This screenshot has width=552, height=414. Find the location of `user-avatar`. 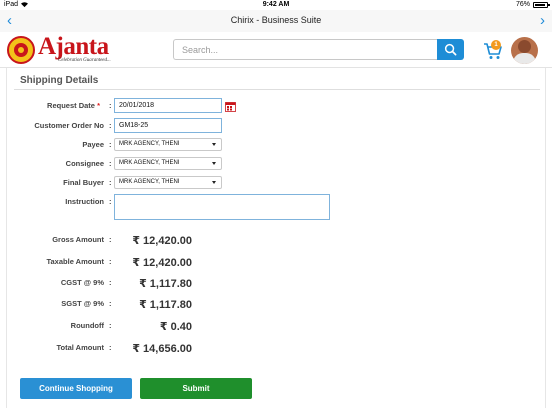

user-avatar is located at coordinates (524, 50).